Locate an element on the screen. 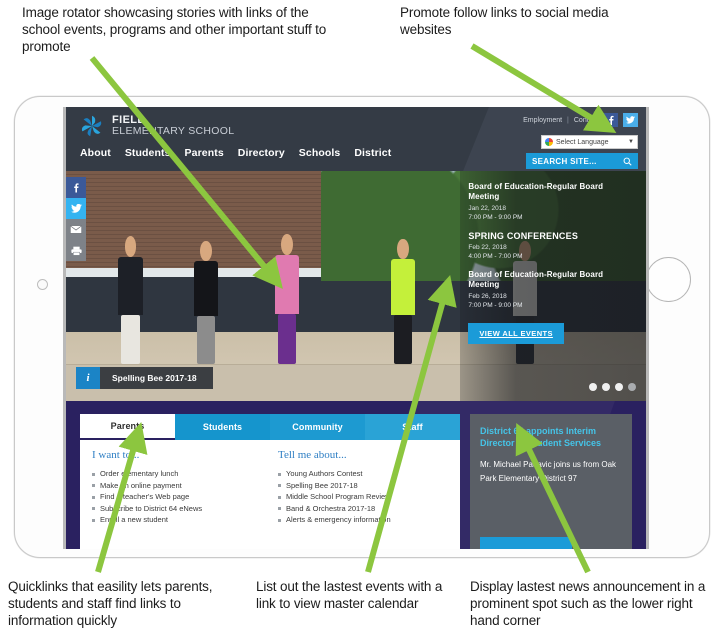  quicklink-item: Spelling Bee 2017-18 is located at coordinates (363, 486).